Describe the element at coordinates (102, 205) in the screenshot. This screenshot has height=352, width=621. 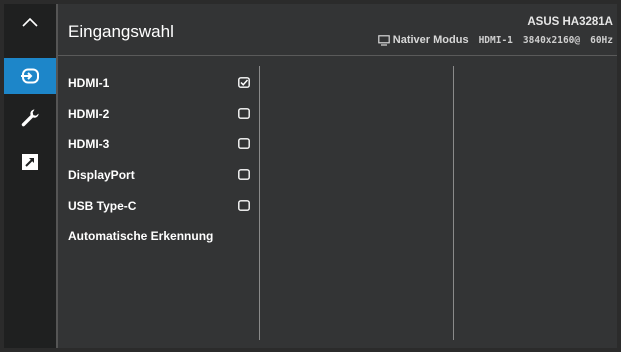
I see `list-item-label: USB Type-C` at that location.